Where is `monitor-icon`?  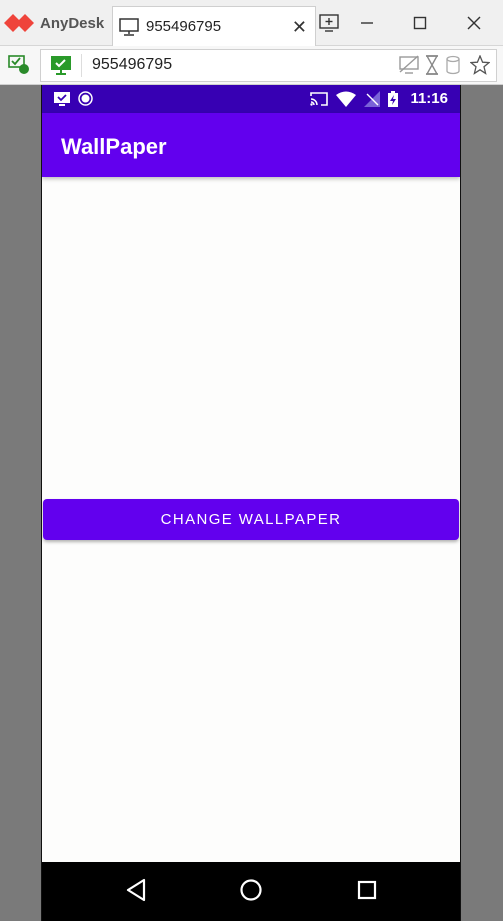
monitor-icon is located at coordinates (129, 26).